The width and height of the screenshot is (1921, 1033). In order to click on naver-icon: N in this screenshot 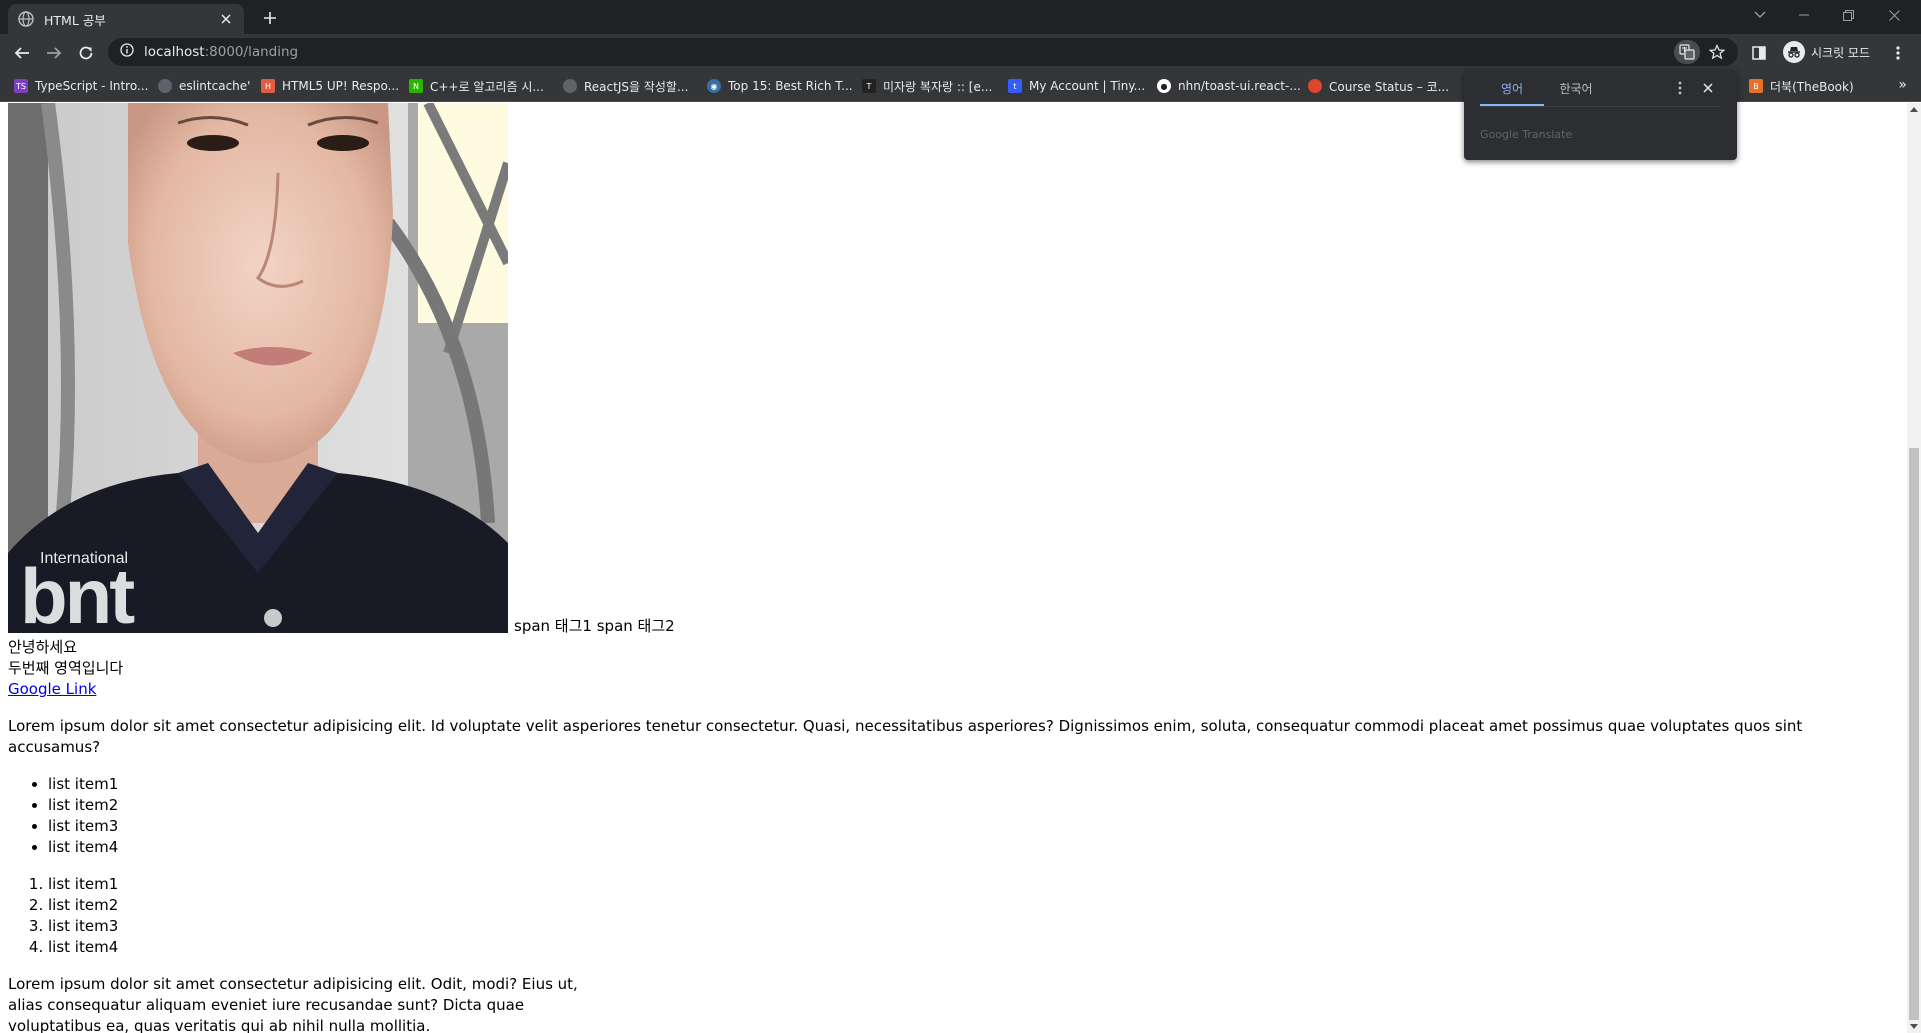, I will do `click(416, 86)`.